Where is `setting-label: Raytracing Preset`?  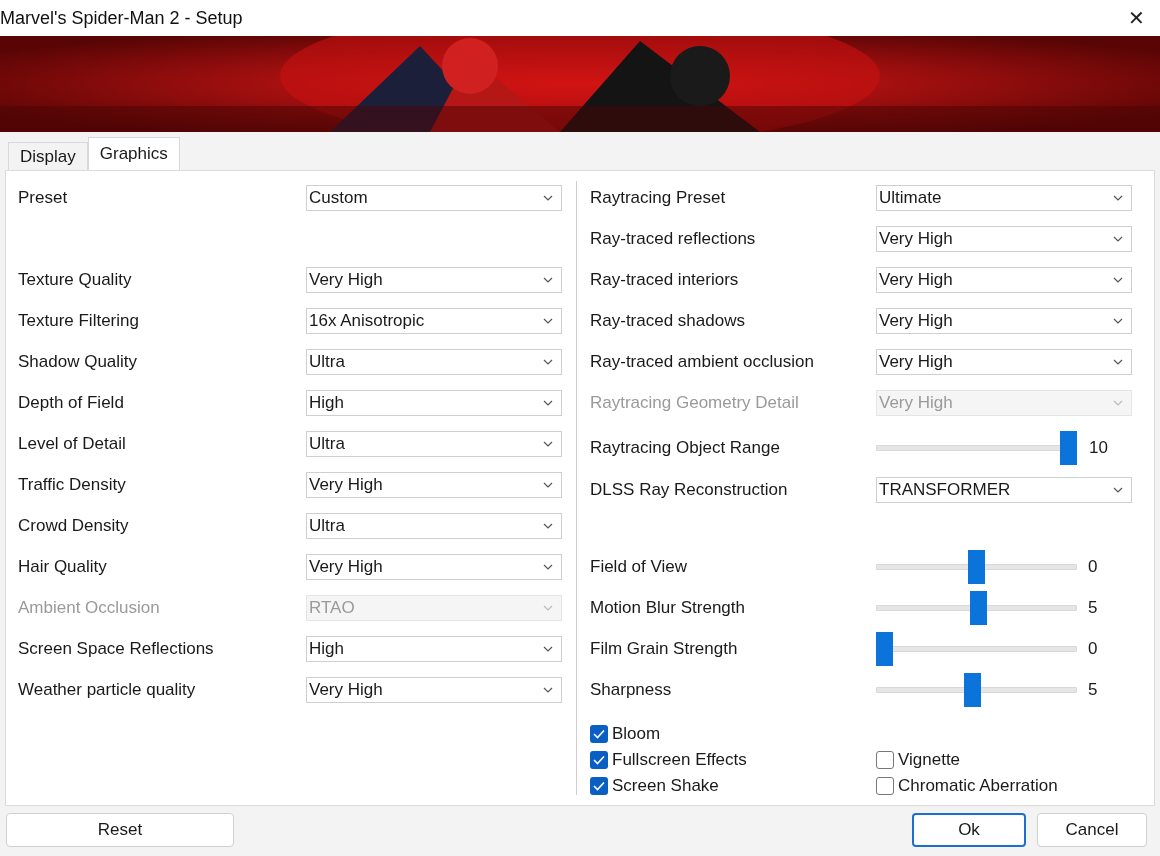
setting-label: Raytracing Preset is located at coordinates (658, 197).